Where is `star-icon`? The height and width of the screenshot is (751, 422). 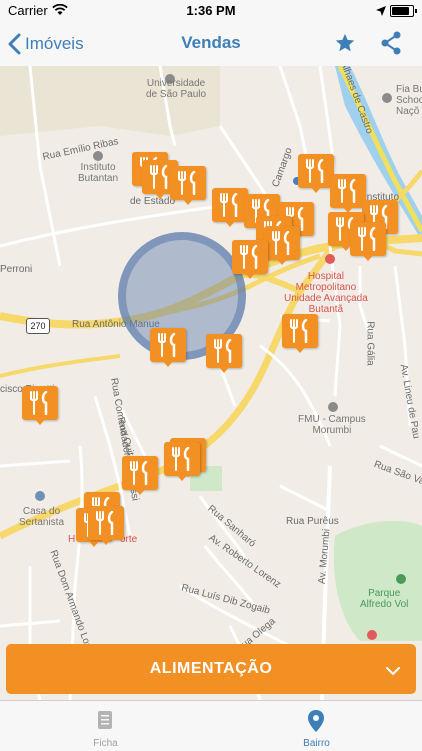
star-icon is located at coordinates (345, 45).